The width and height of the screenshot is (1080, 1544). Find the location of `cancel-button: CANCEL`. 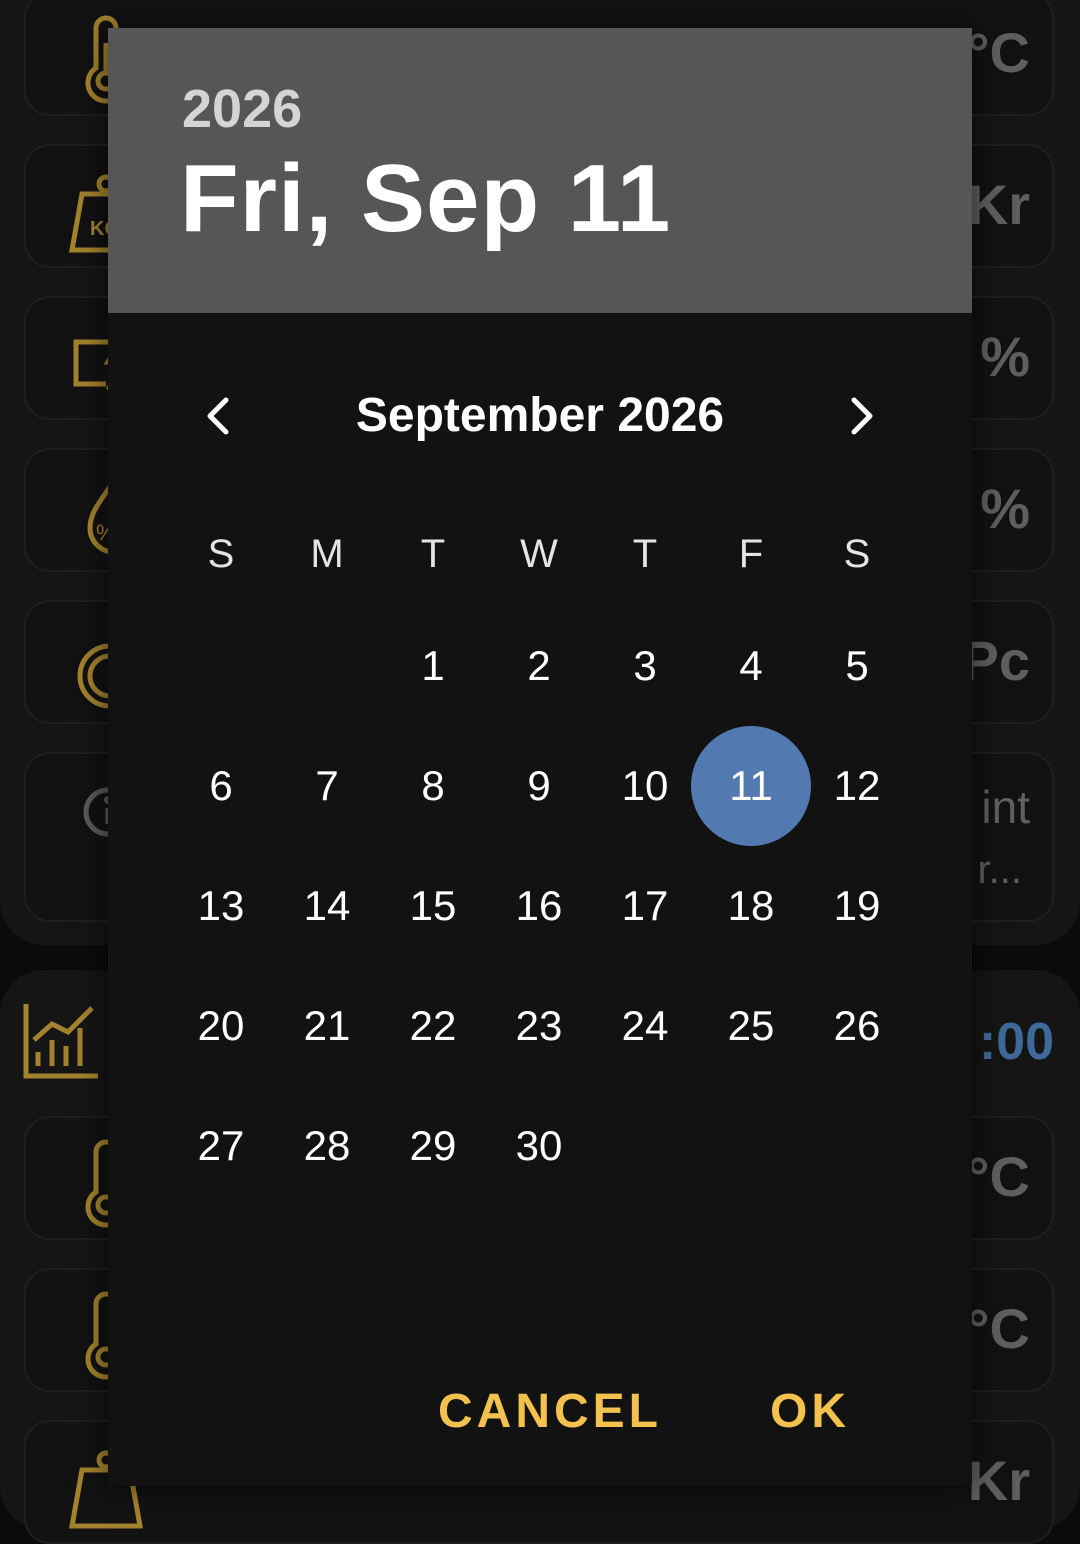

cancel-button: CANCEL is located at coordinates (550, 1411).